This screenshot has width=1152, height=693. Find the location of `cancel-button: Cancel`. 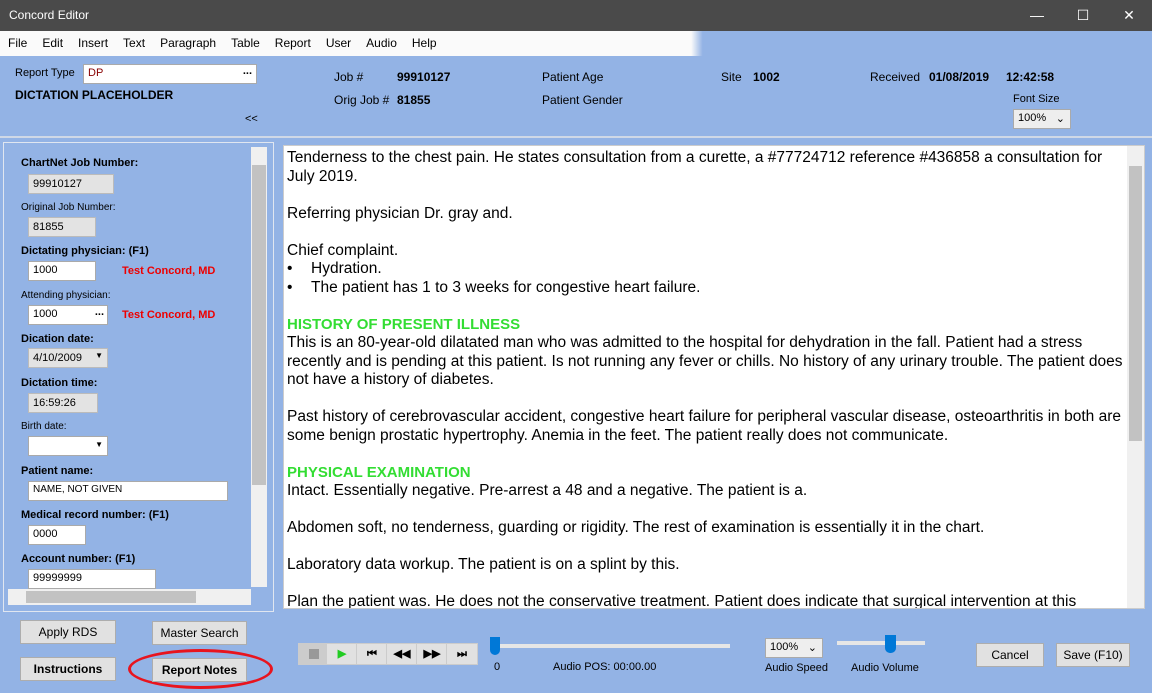

cancel-button: Cancel is located at coordinates (1010, 655).